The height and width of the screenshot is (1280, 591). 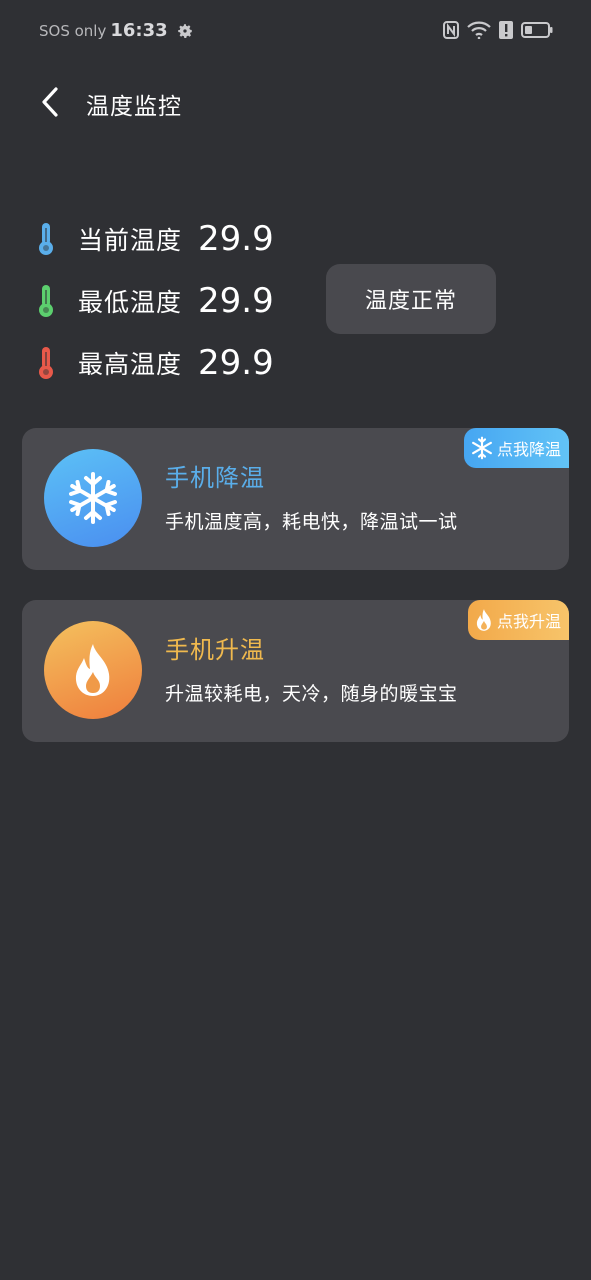 I want to click on cool-down-badge-button: 点我降温, so click(x=516, y=448).